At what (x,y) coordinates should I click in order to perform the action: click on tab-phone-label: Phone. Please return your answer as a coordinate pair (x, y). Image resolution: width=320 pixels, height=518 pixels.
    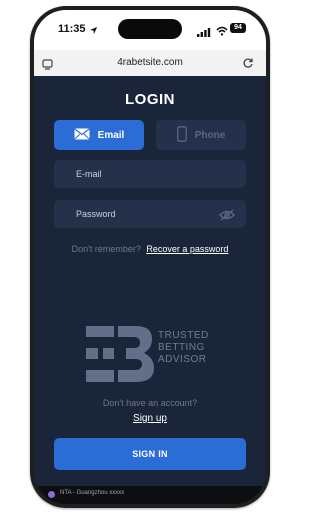
    Looking at the image, I should click on (210, 135).